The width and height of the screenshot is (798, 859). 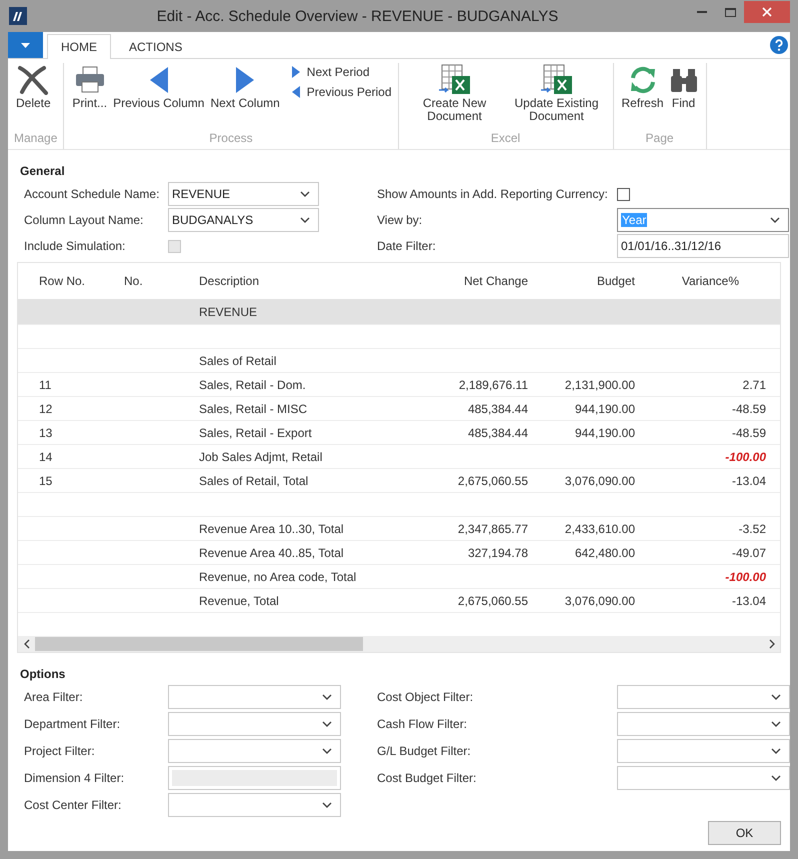 What do you see at coordinates (399, 409) in the screenshot?
I see `table-row: 12 Sales, Retail - MISC 485,384.44 944,190.00 -48.59` at bounding box center [399, 409].